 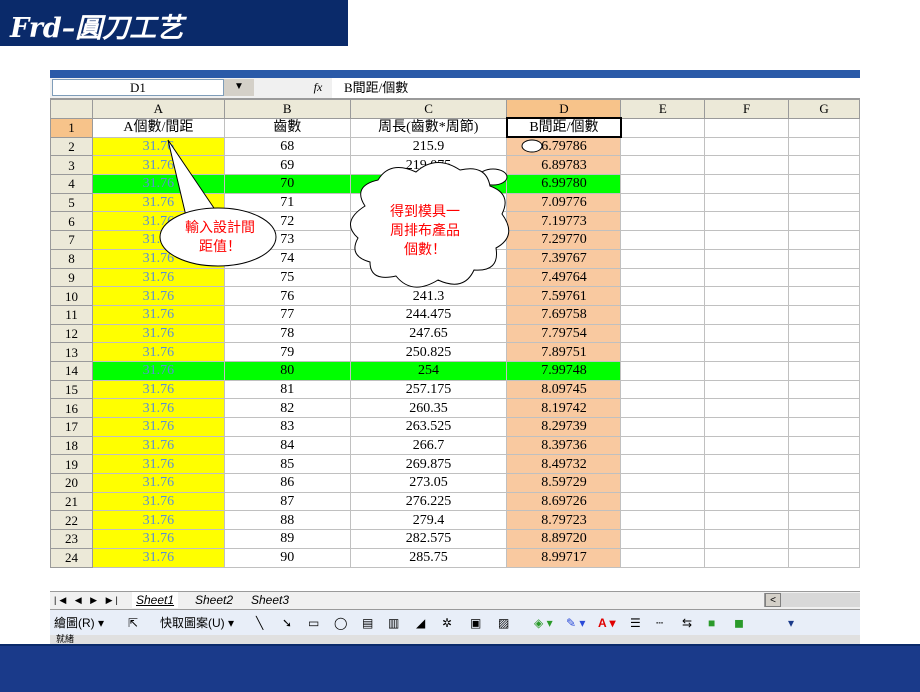 What do you see at coordinates (71, 165) in the screenshot?
I see `row-header: 3` at bounding box center [71, 165].